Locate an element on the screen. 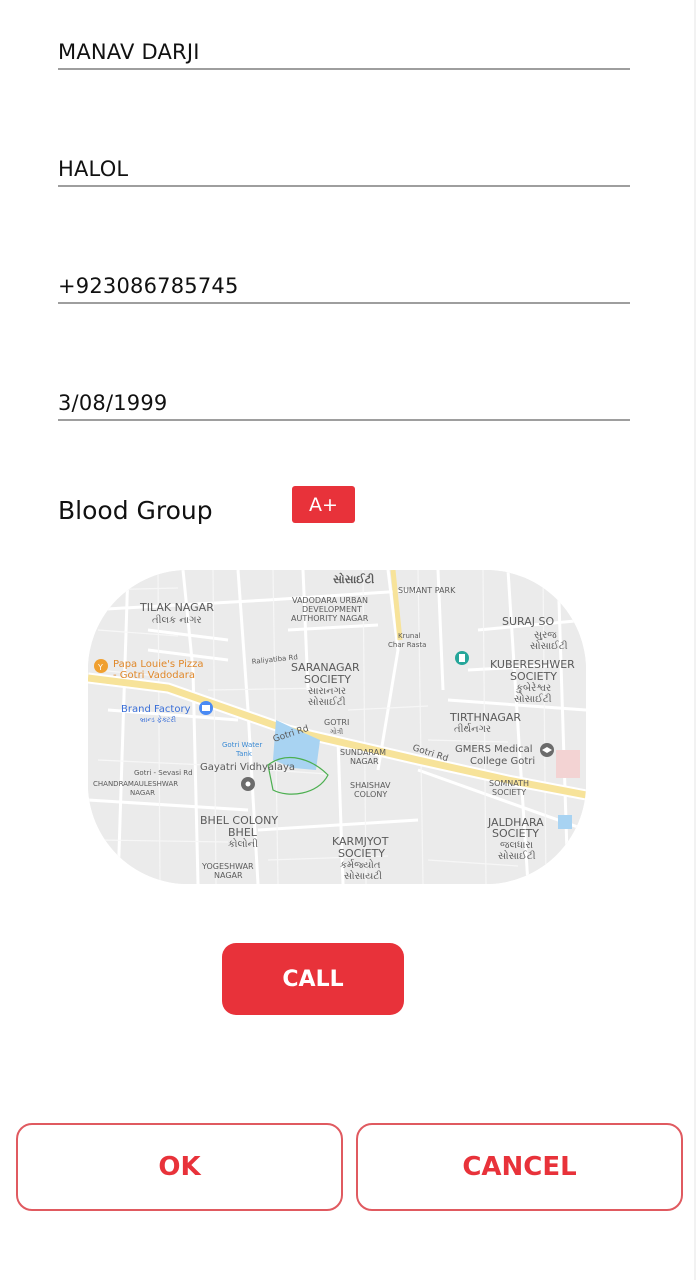 Image resolution: width=696 pixels, height=1280 pixels. map-label: SURAJ SO is located at coordinates (528, 621).